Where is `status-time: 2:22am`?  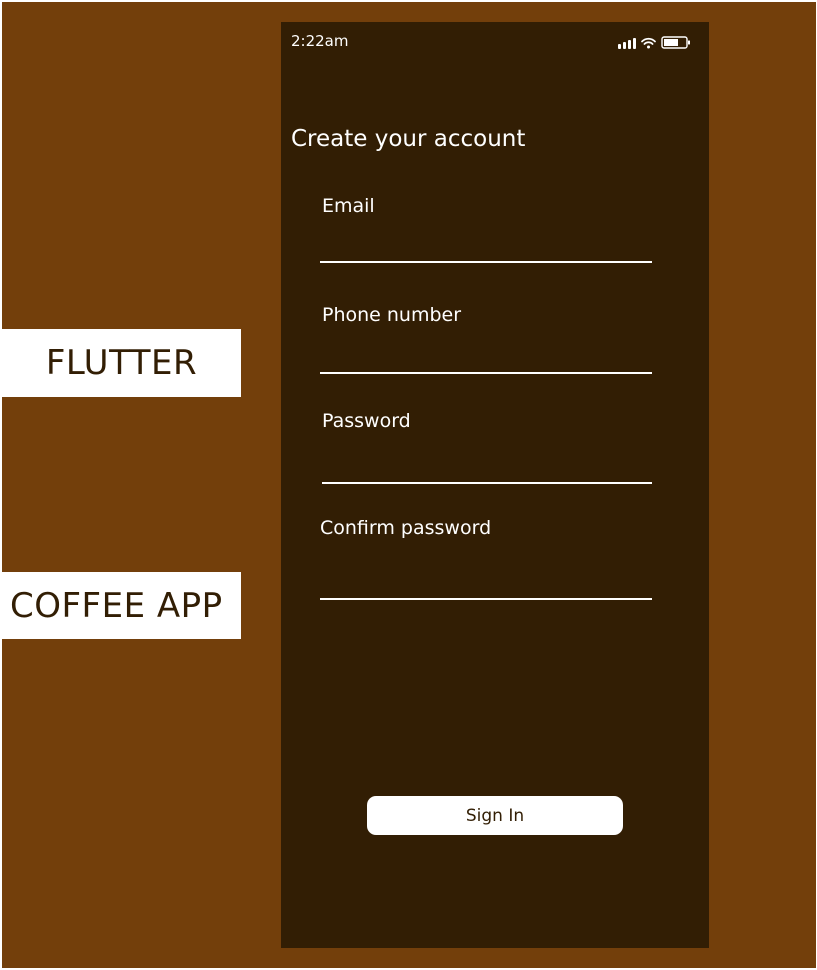
status-time: 2:22am is located at coordinates (320, 41).